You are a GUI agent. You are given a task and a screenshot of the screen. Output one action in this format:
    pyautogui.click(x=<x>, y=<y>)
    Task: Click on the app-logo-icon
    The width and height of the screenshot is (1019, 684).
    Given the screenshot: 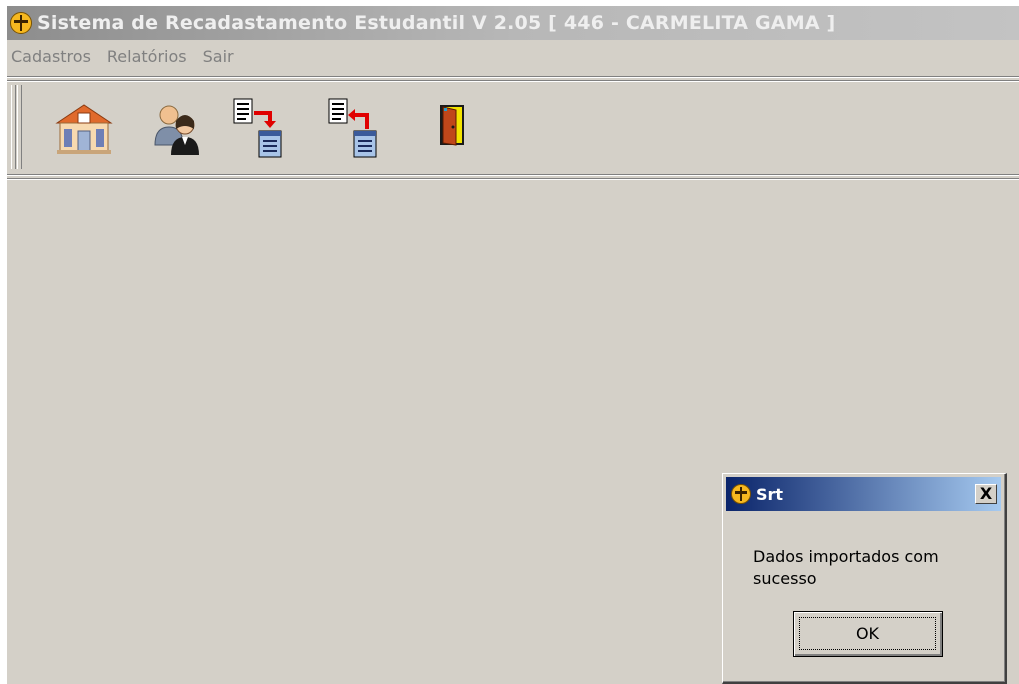 What is the action you would take?
    pyautogui.click(x=21, y=23)
    